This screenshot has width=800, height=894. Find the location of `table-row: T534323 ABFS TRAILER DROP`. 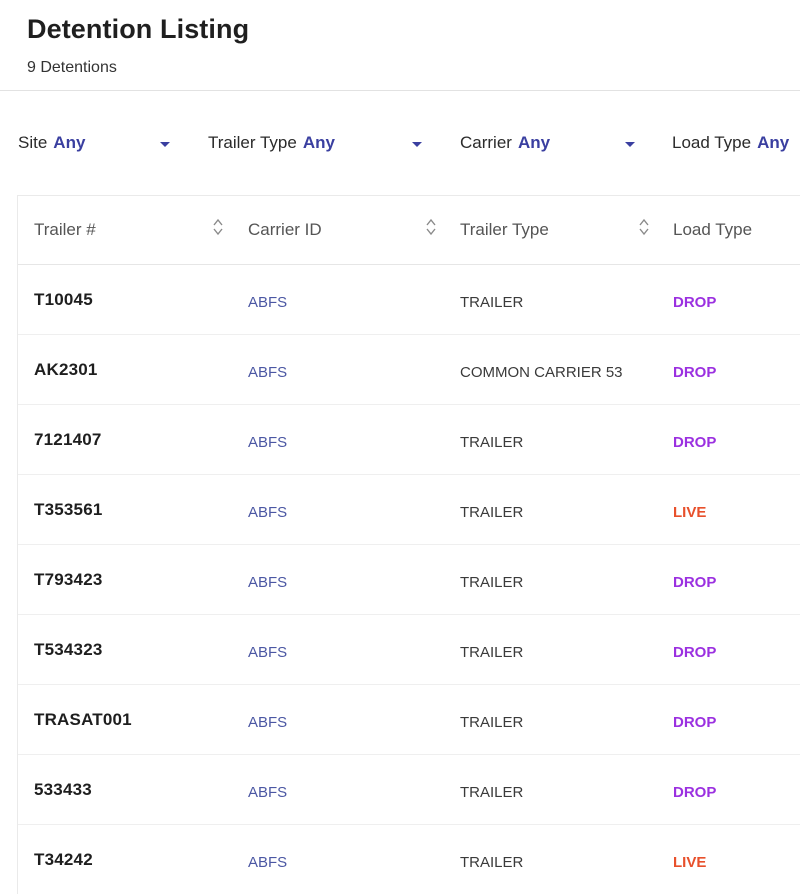

table-row: T534323 ABFS TRAILER DROP is located at coordinates (409, 650).